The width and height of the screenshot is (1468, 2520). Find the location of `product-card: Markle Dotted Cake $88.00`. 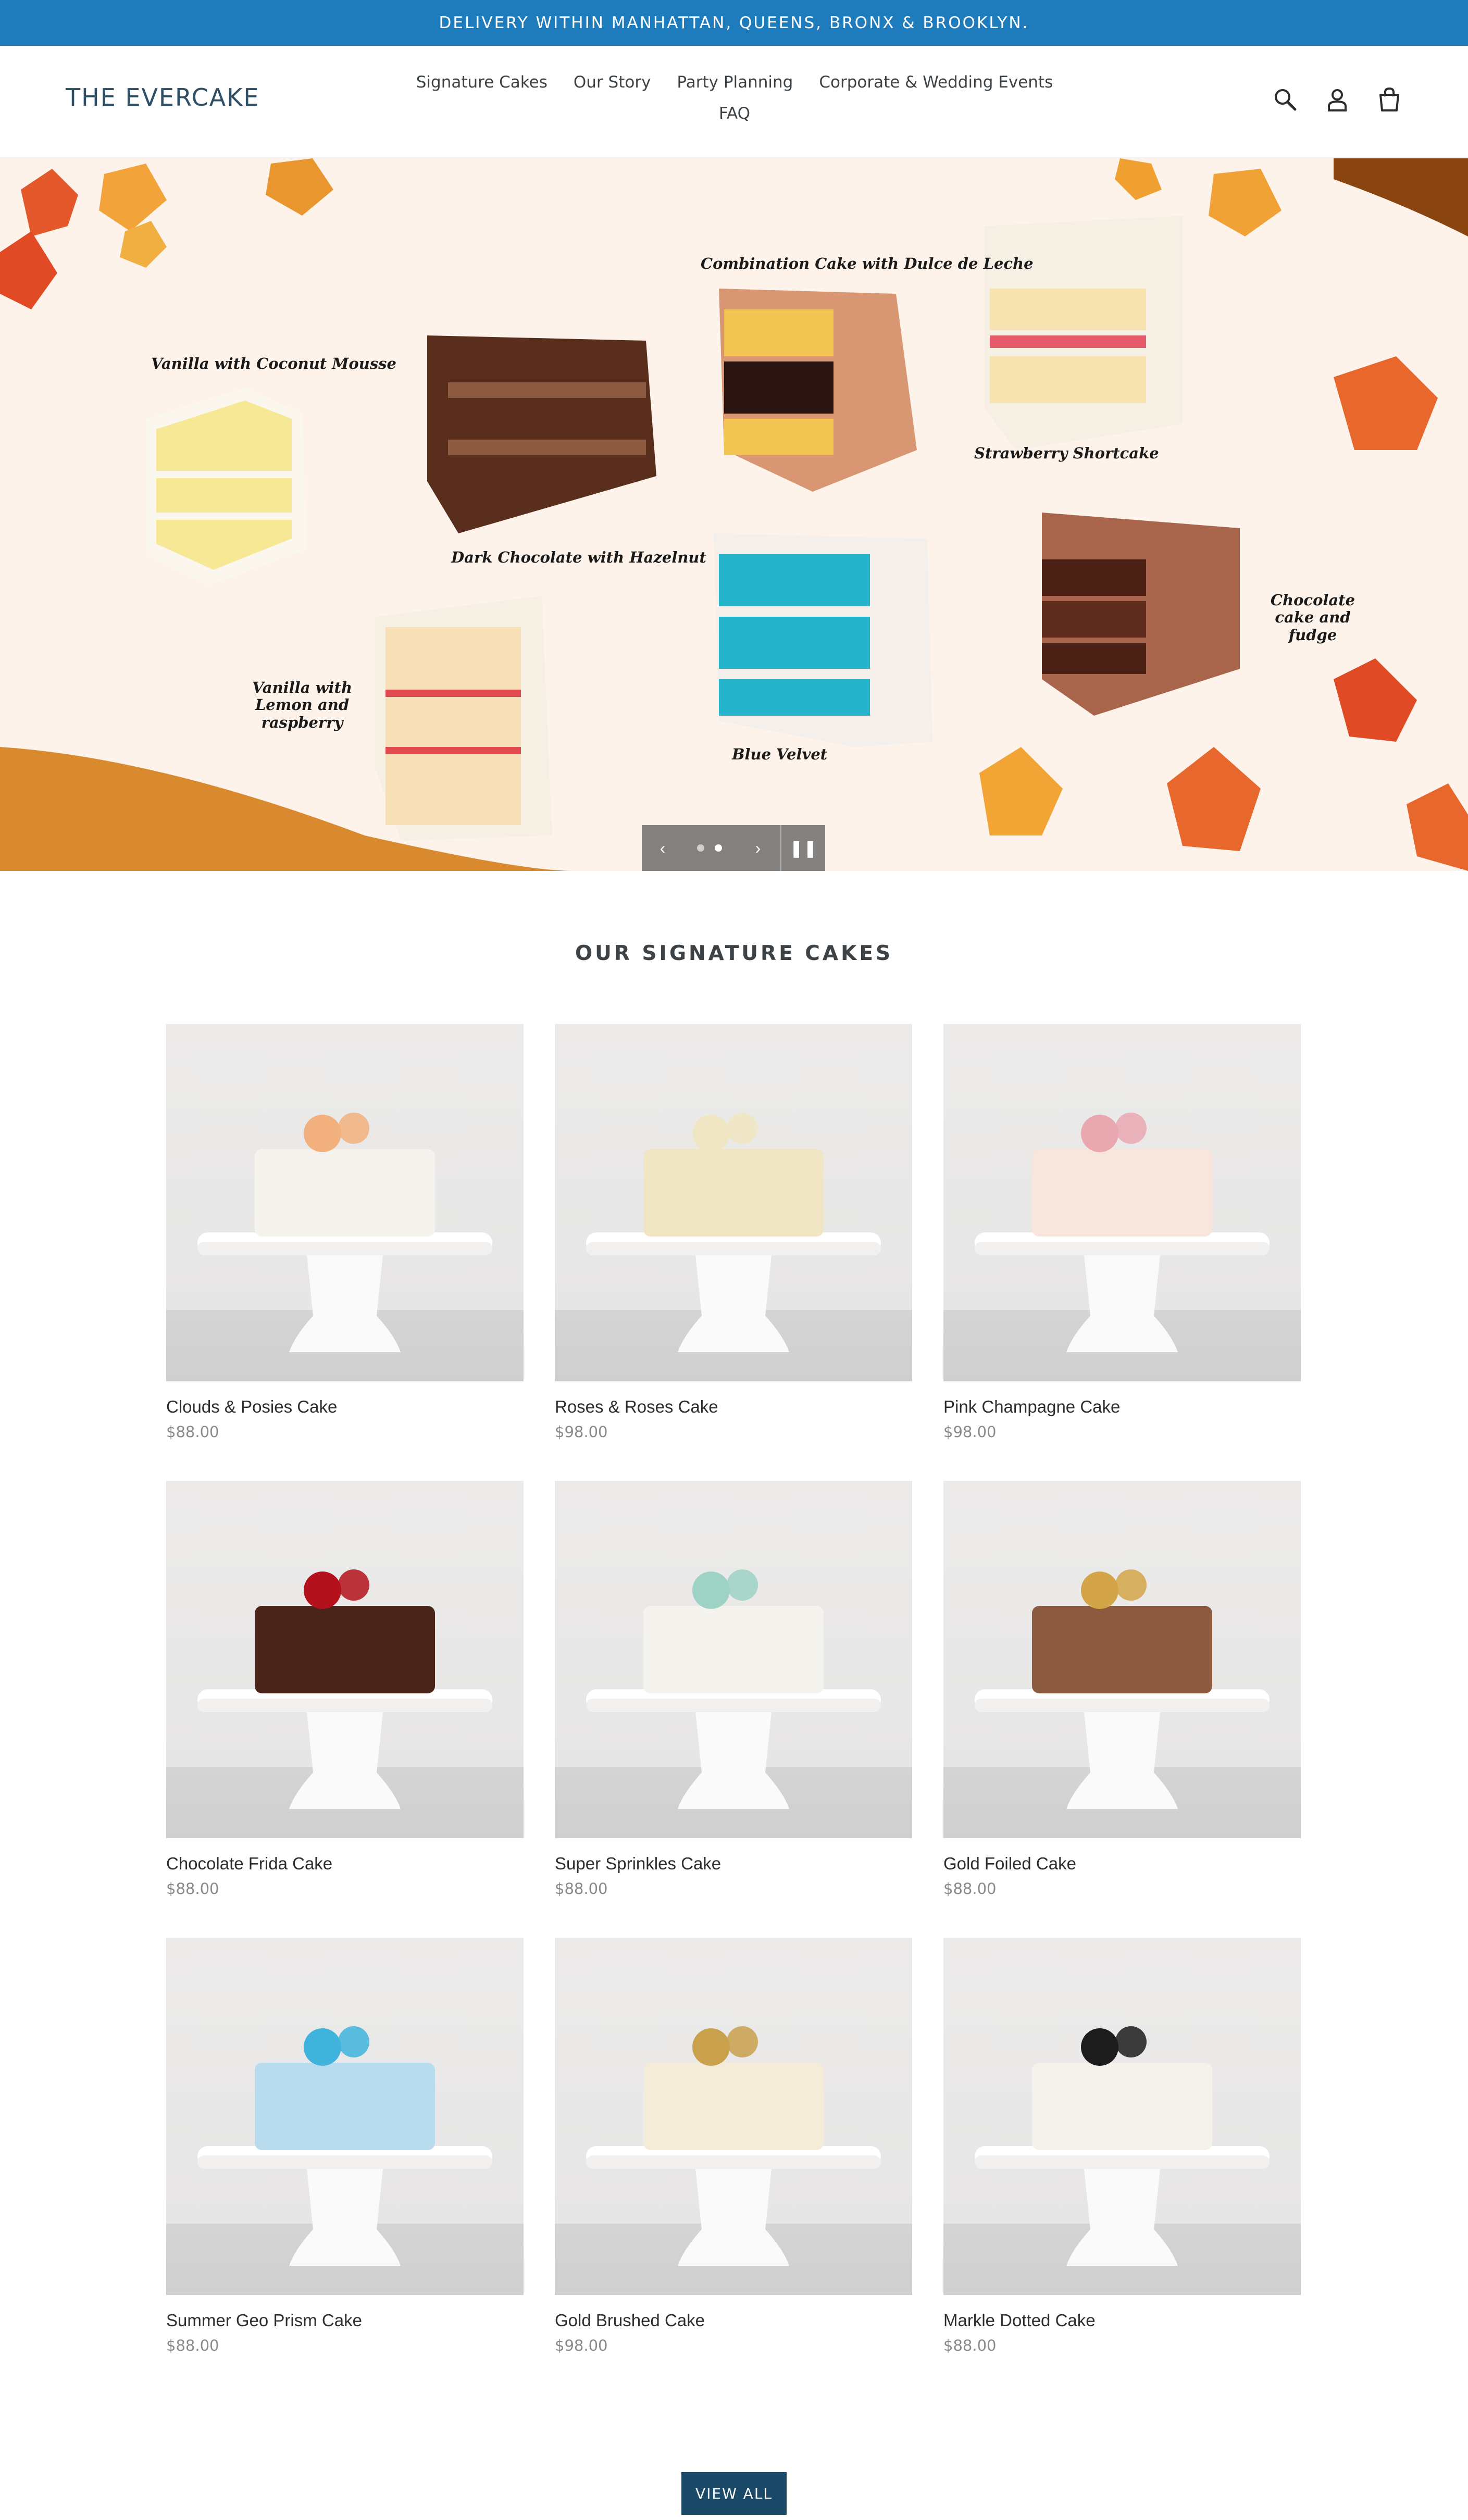

product-card: Markle Dotted Cake $88.00 is located at coordinates (1122, 2166).